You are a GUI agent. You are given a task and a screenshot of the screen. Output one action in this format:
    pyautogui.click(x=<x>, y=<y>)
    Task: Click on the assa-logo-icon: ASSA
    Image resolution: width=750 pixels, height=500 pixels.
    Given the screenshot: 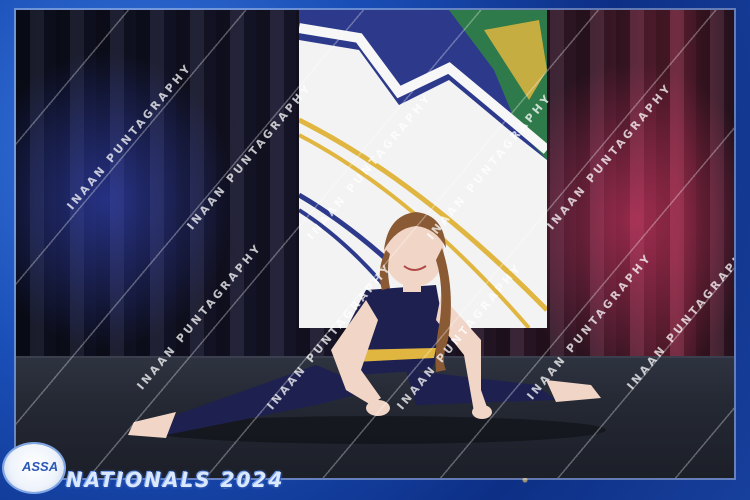 What is the action you would take?
    pyautogui.click(x=34, y=468)
    